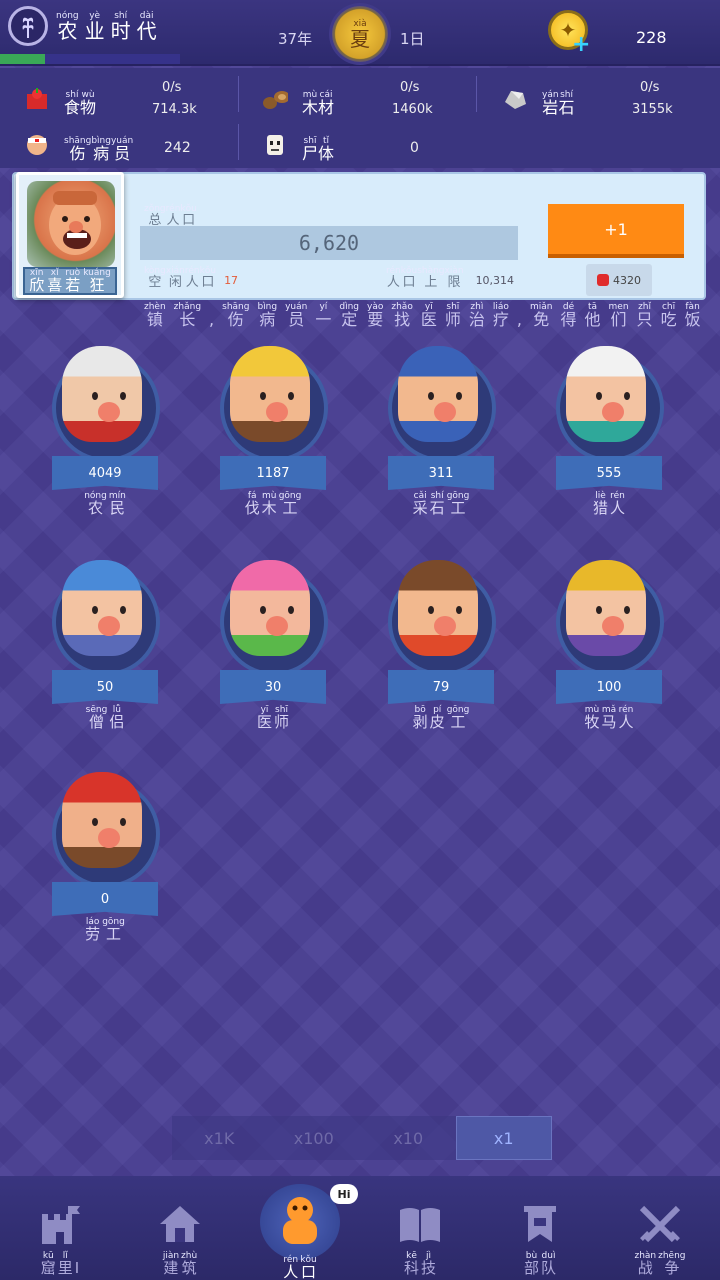 The width and height of the screenshot is (720, 1280). What do you see at coordinates (644, 315) in the screenshot?
I see `ruby-char: zhǐ 只` at bounding box center [644, 315].